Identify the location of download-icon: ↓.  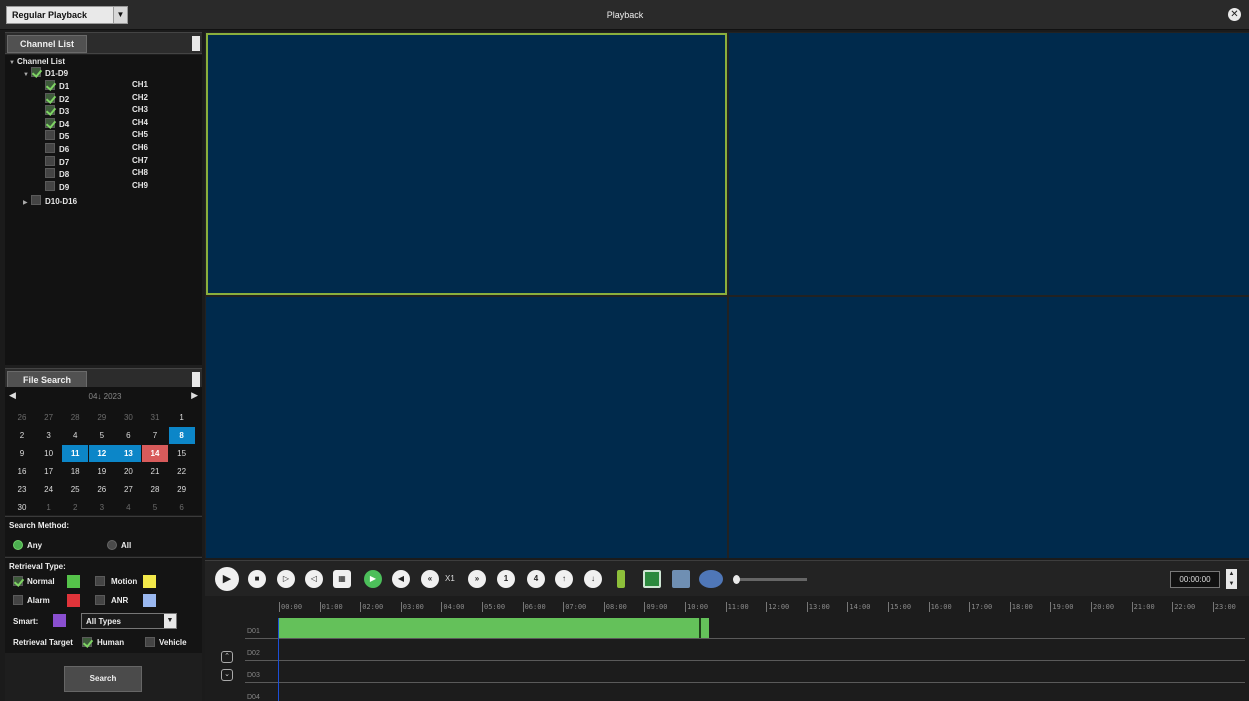
(593, 579).